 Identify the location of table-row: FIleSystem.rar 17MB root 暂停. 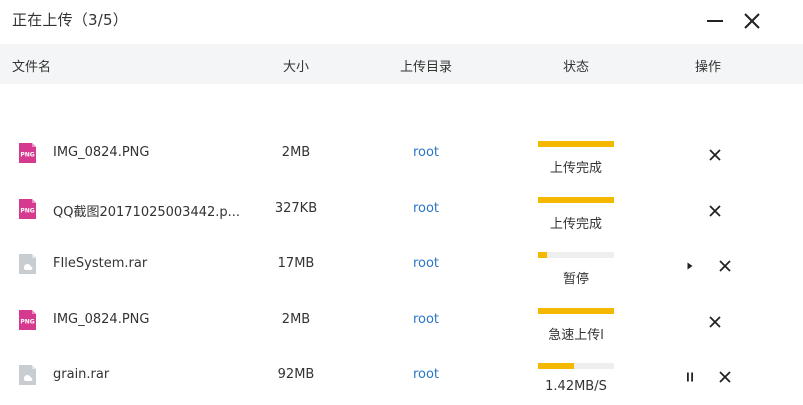
(401, 265).